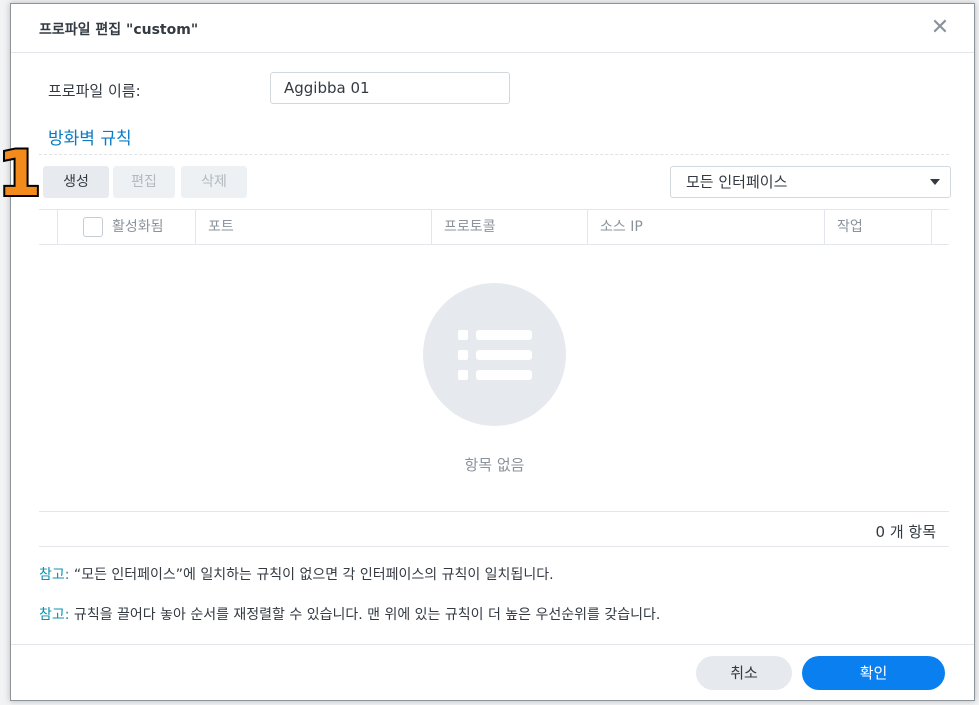 The height and width of the screenshot is (705, 979). I want to click on column-port: 포트, so click(313, 227).